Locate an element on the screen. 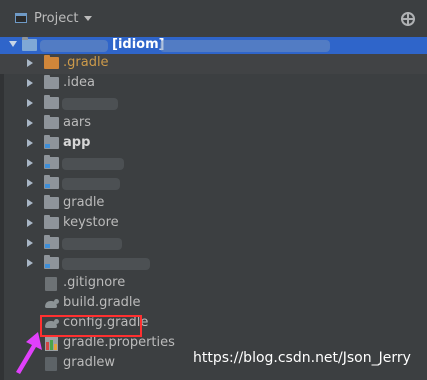 This screenshot has height=380, width=427. project-panel-header: Project is located at coordinates (213, 19).